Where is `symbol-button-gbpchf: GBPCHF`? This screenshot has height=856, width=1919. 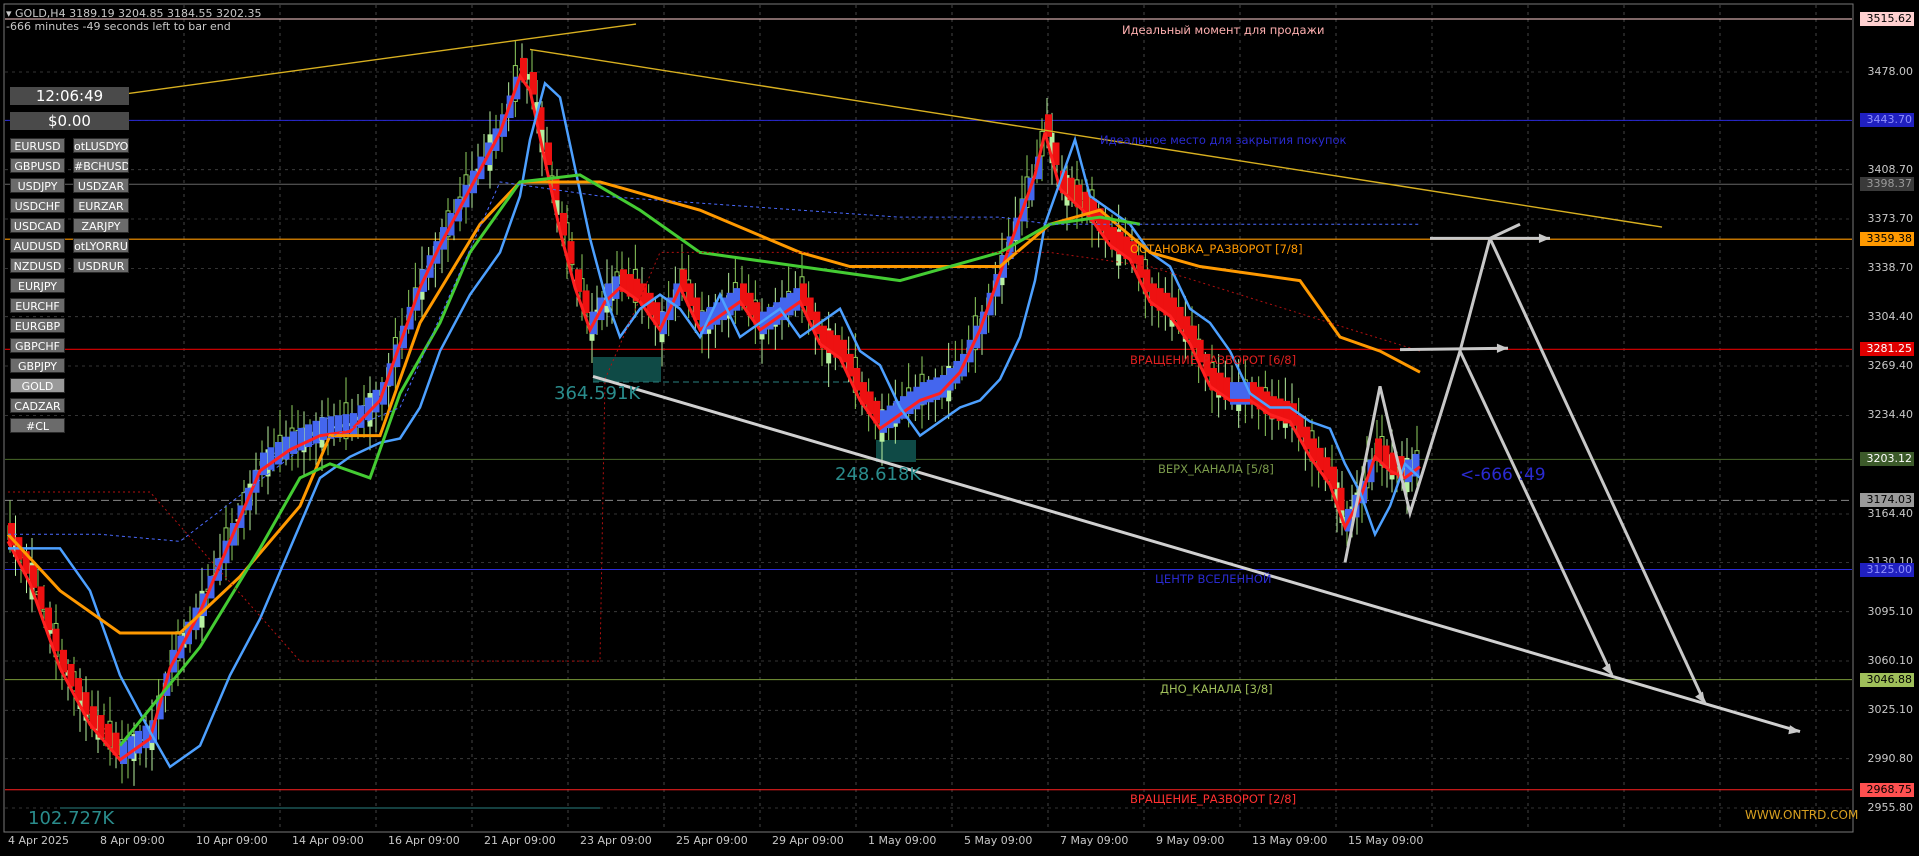 symbol-button-gbpchf: GBPCHF is located at coordinates (37, 345).